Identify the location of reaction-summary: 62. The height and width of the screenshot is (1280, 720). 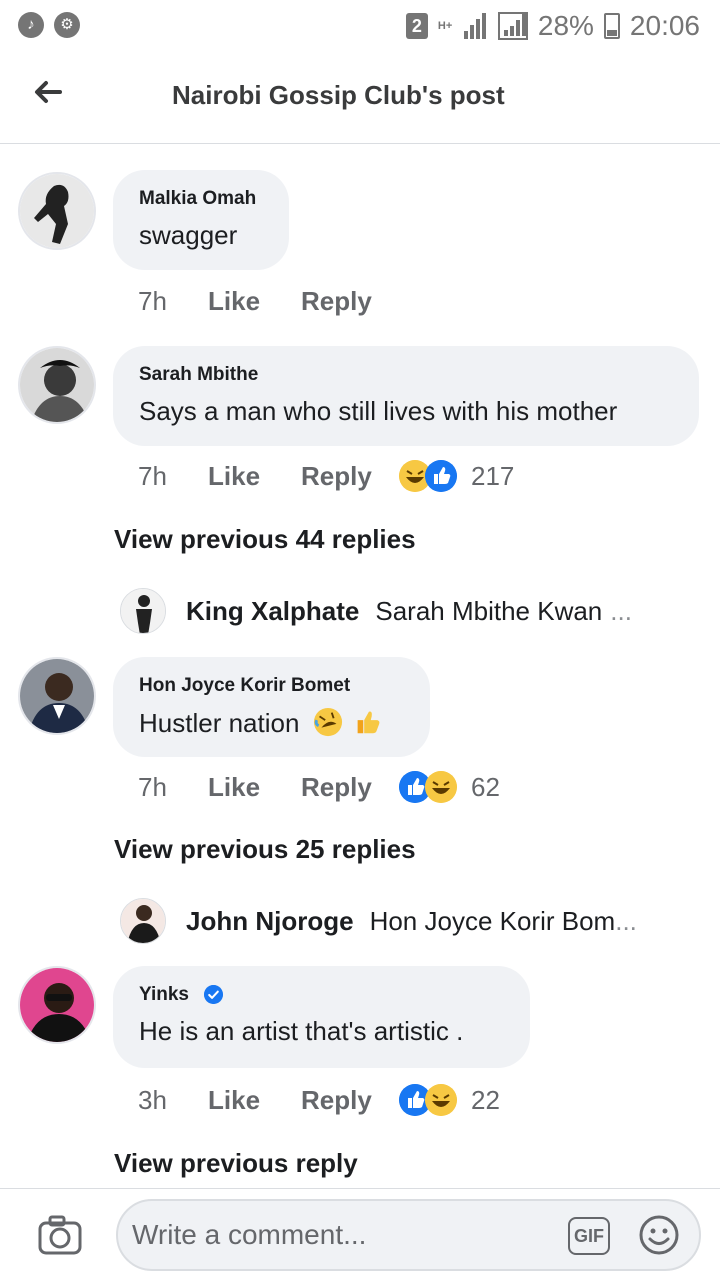
(449, 787).